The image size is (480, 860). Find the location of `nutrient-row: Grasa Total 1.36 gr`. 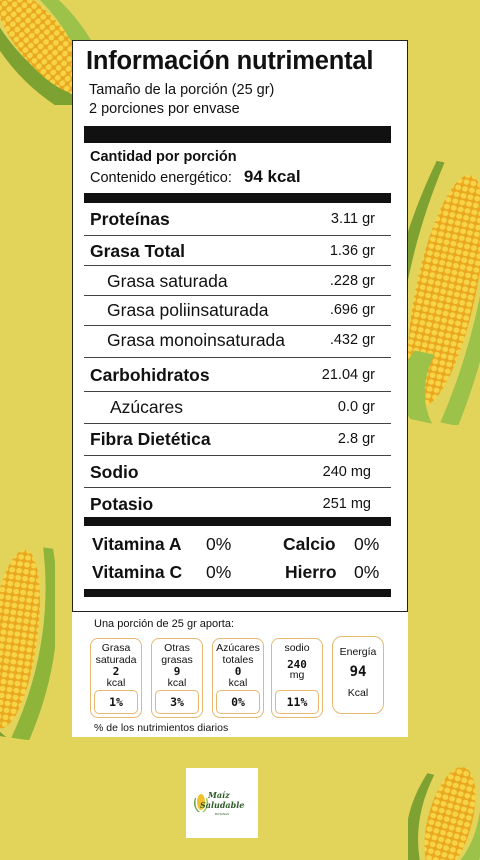

nutrient-row: Grasa Total 1.36 gr is located at coordinates (240, 251).